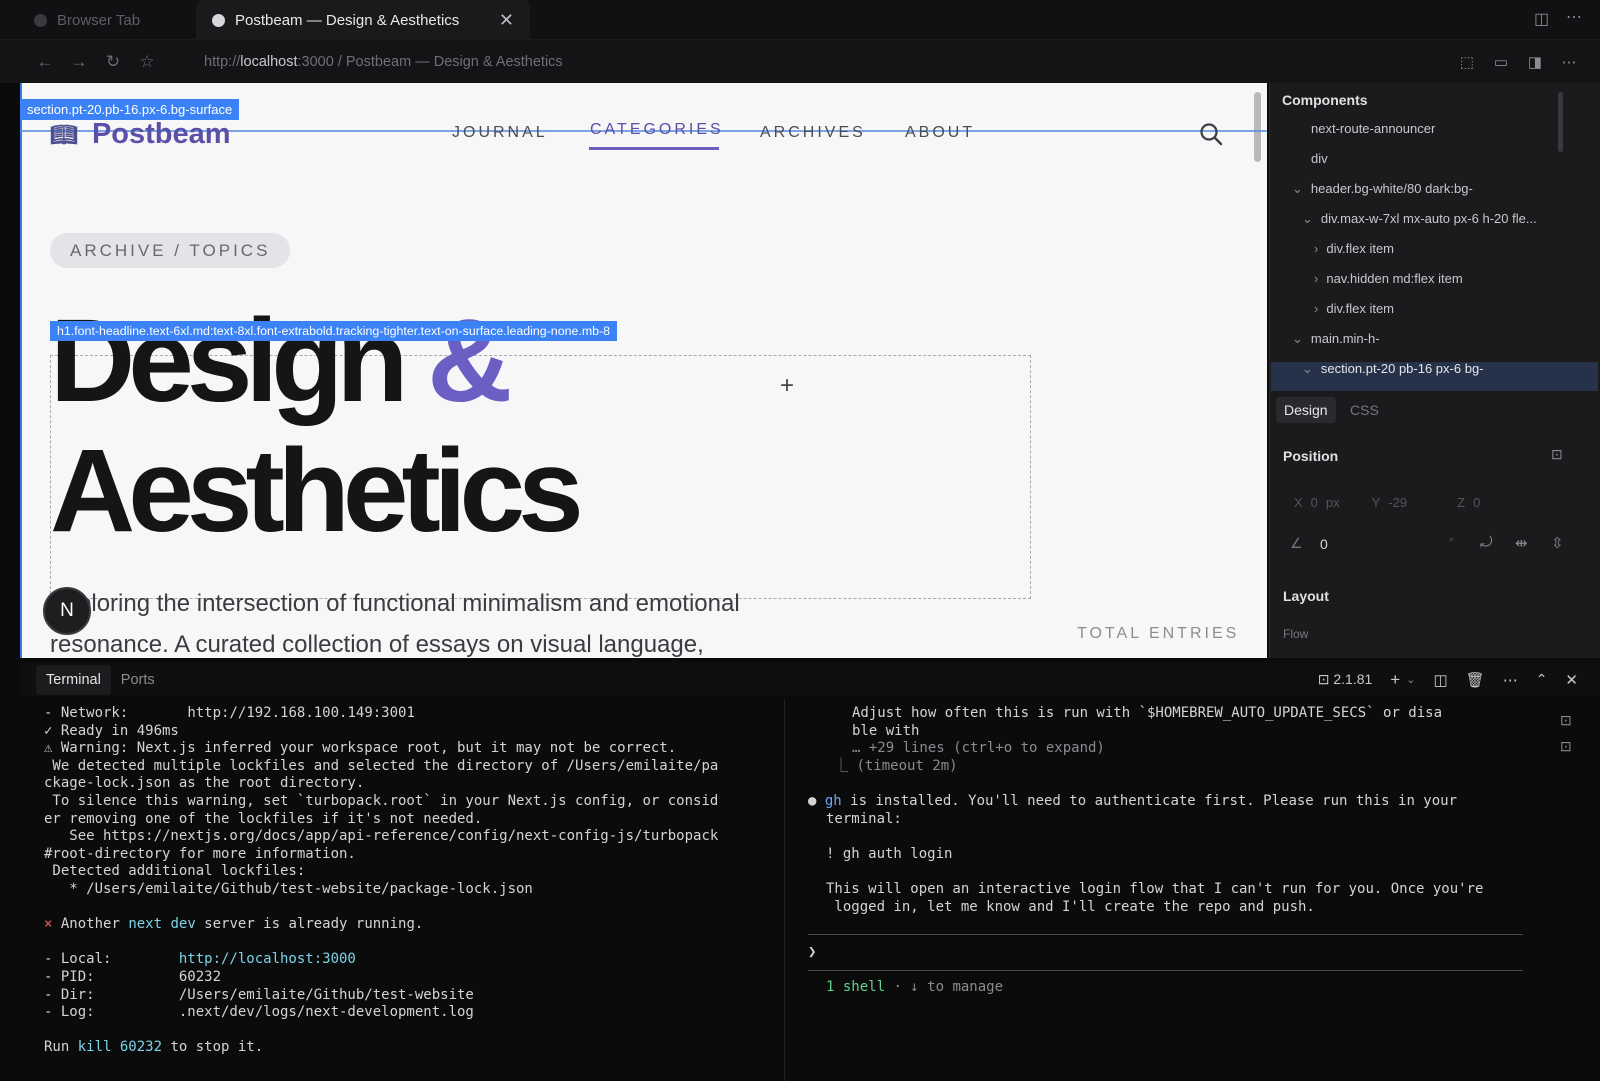 The height and width of the screenshot is (1081, 1600). I want to click on y-input: -29, so click(1397, 502).